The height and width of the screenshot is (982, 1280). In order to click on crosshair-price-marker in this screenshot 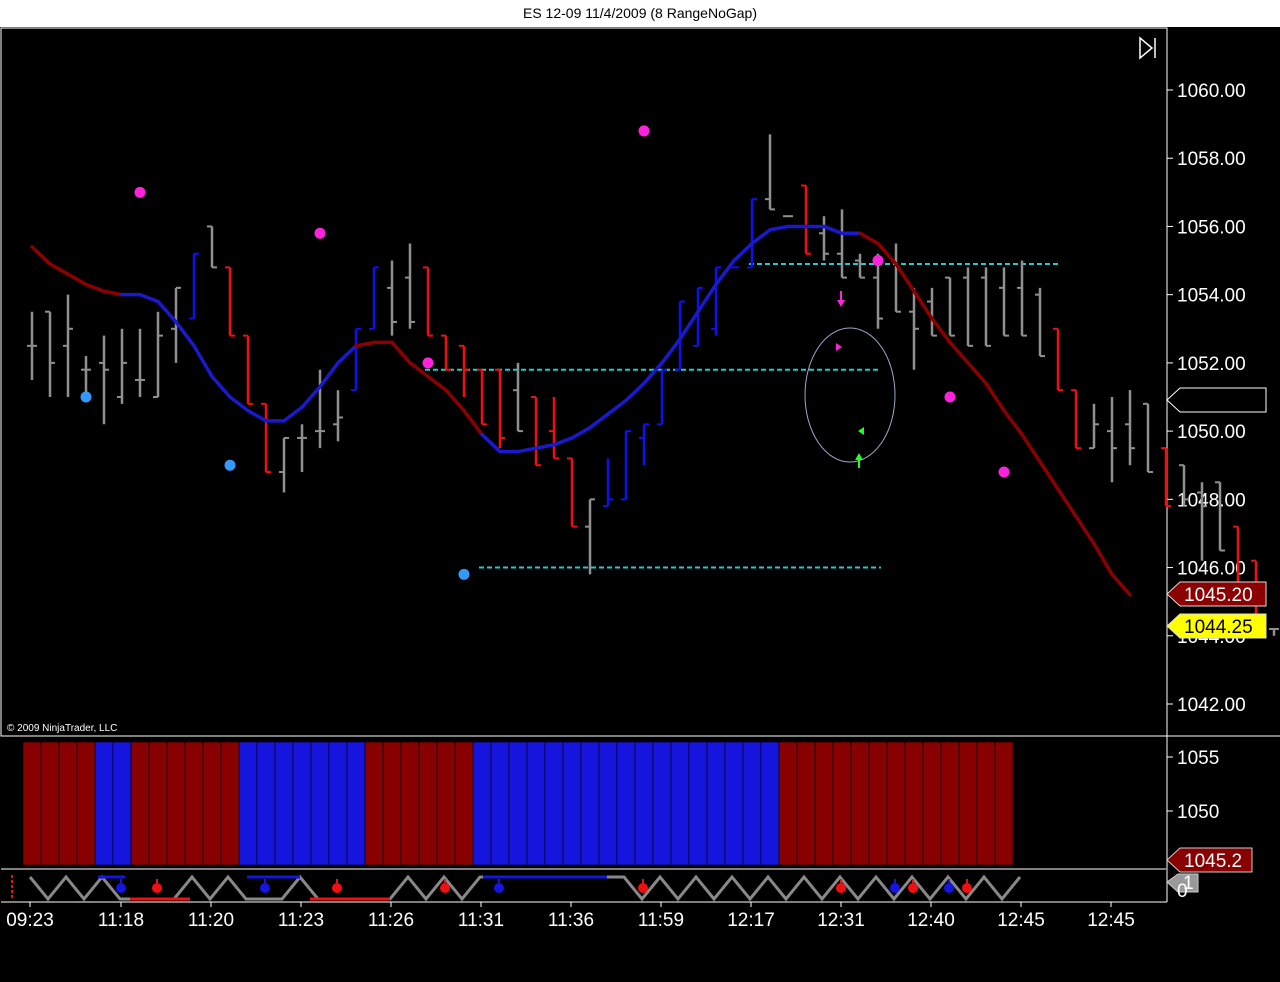, I will do `click(1216, 400)`.